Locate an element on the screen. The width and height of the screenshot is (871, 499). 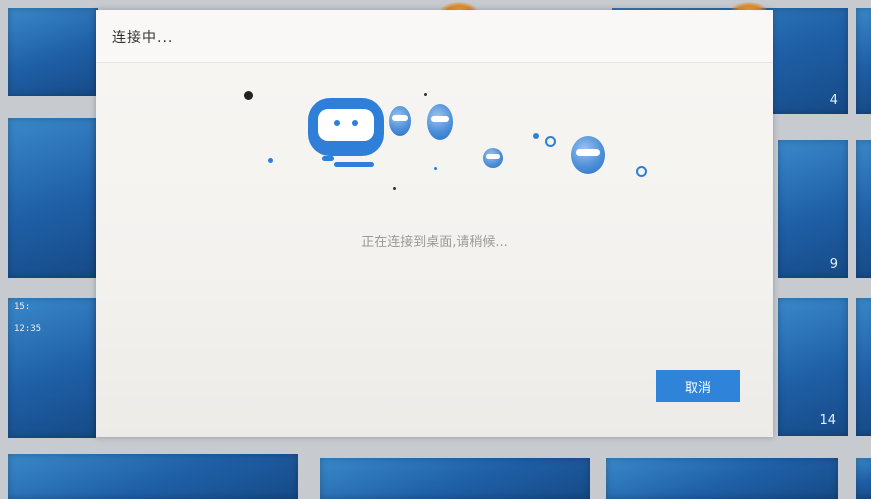
remote-desktop-tile: 9 is located at coordinates (813, 209).